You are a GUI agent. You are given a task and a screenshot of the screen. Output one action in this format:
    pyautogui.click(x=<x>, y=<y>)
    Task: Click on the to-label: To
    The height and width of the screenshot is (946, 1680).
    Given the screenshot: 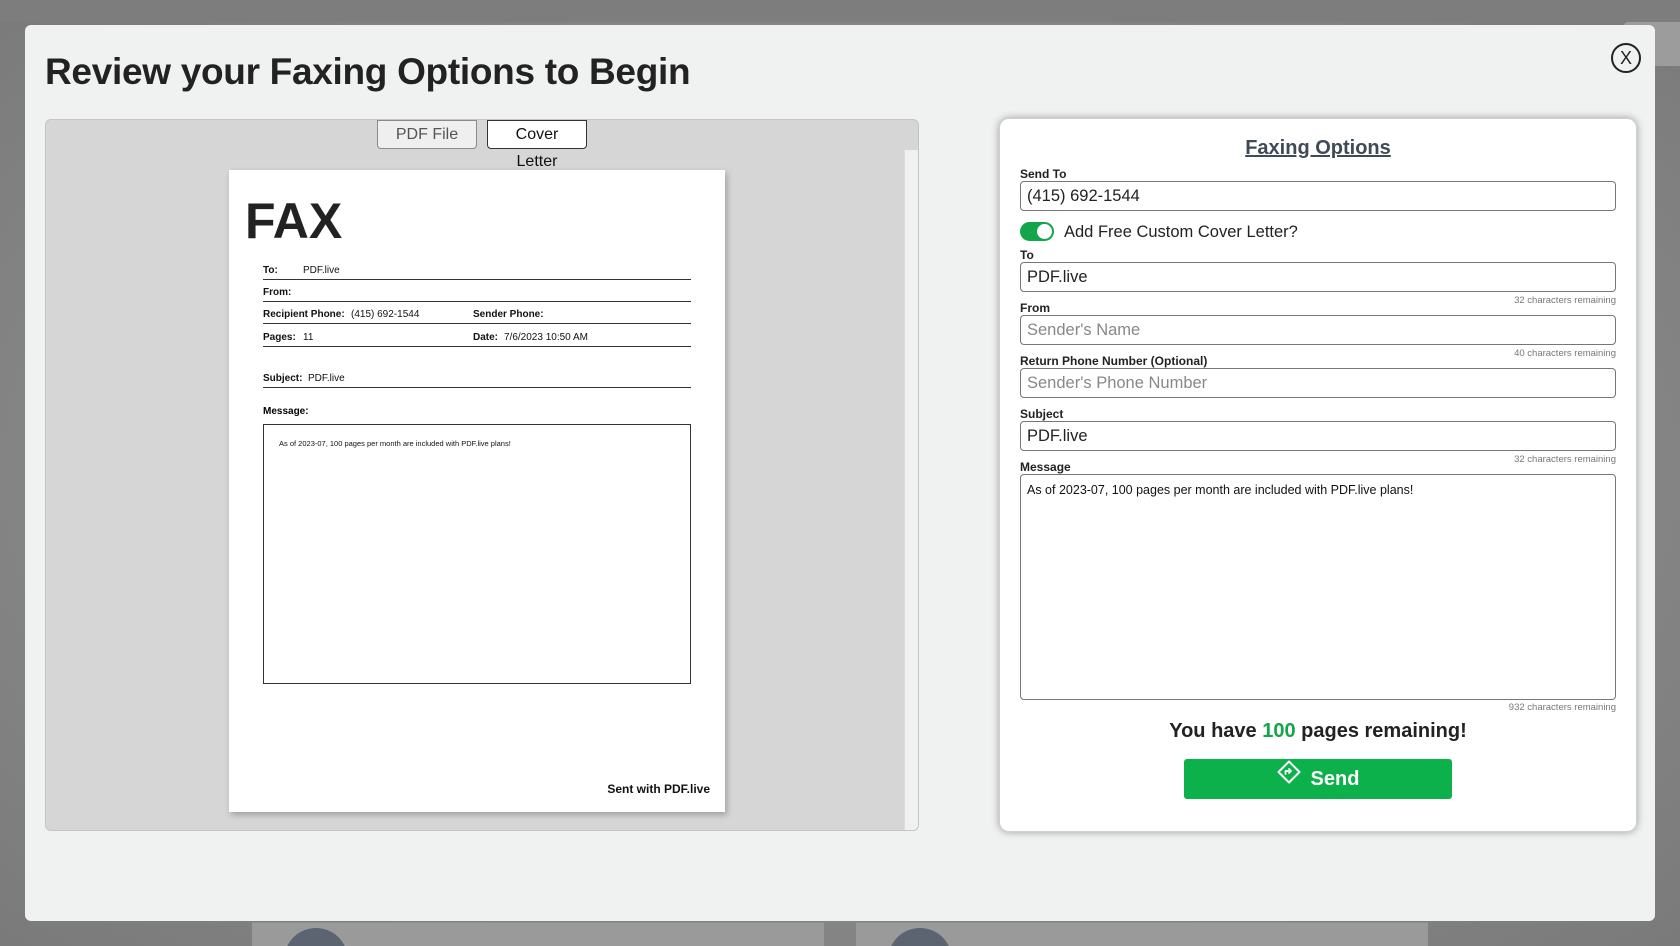 What is the action you would take?
    pyautogui.click(x=1027, y=255)
    